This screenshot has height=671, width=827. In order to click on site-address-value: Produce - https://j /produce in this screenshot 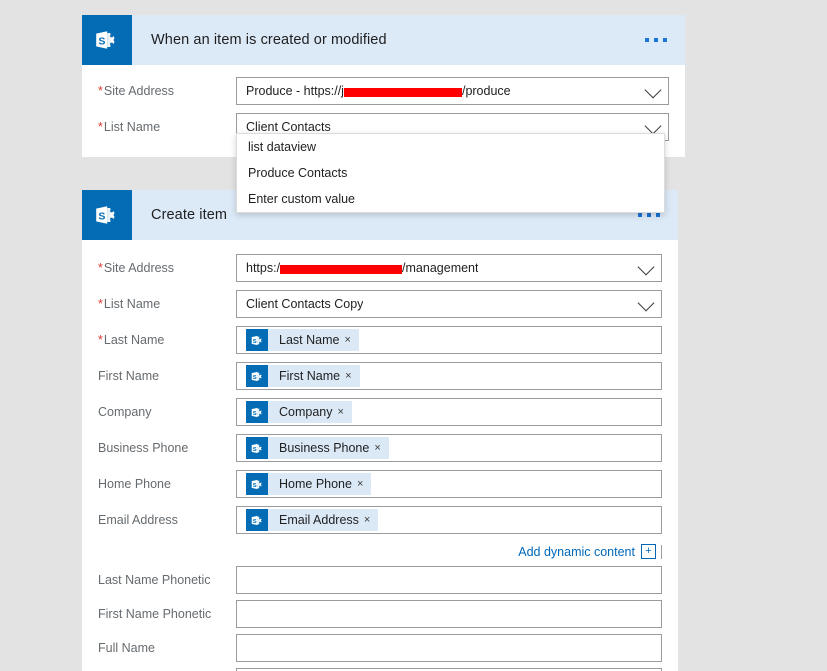, I will do `click(378, 91)`.